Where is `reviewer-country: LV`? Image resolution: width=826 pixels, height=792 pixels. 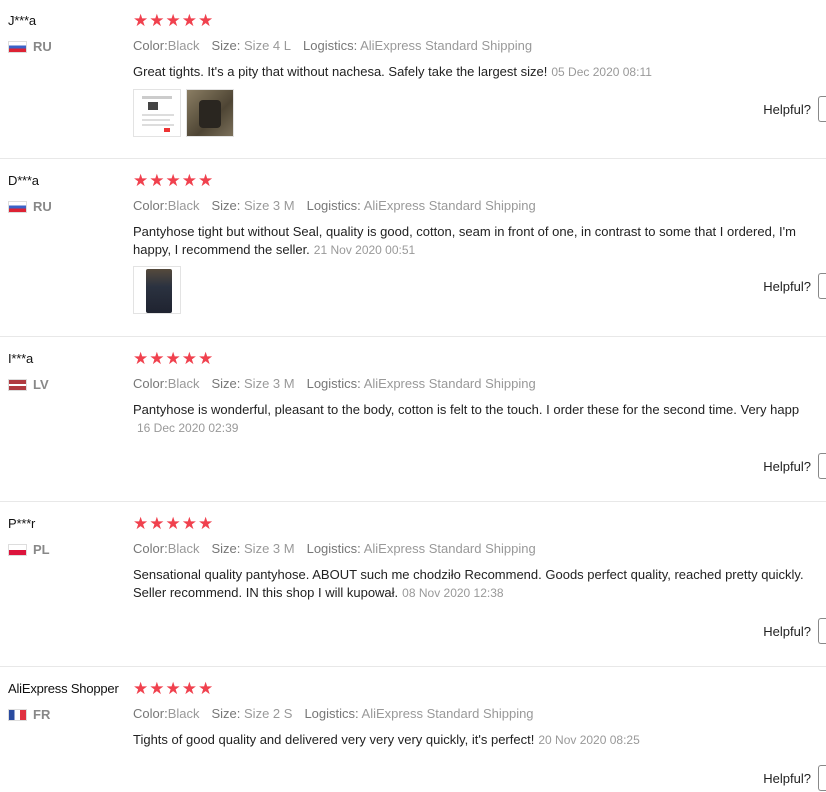 reviewer-country: LV is located at coordinates (28, 384).